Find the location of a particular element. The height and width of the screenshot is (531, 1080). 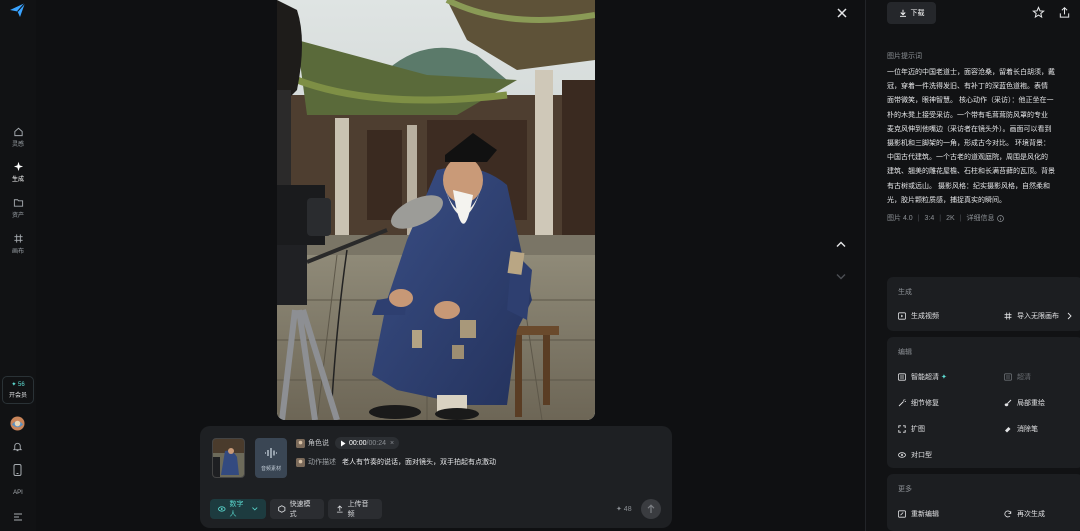

phone-icon is located at coordinates (17, 470).